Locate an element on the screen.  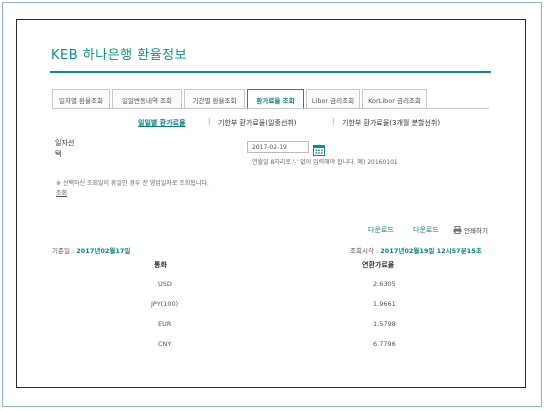
tab-period-rate: 기간별 환율조회 is located at coordinates (214, 99).